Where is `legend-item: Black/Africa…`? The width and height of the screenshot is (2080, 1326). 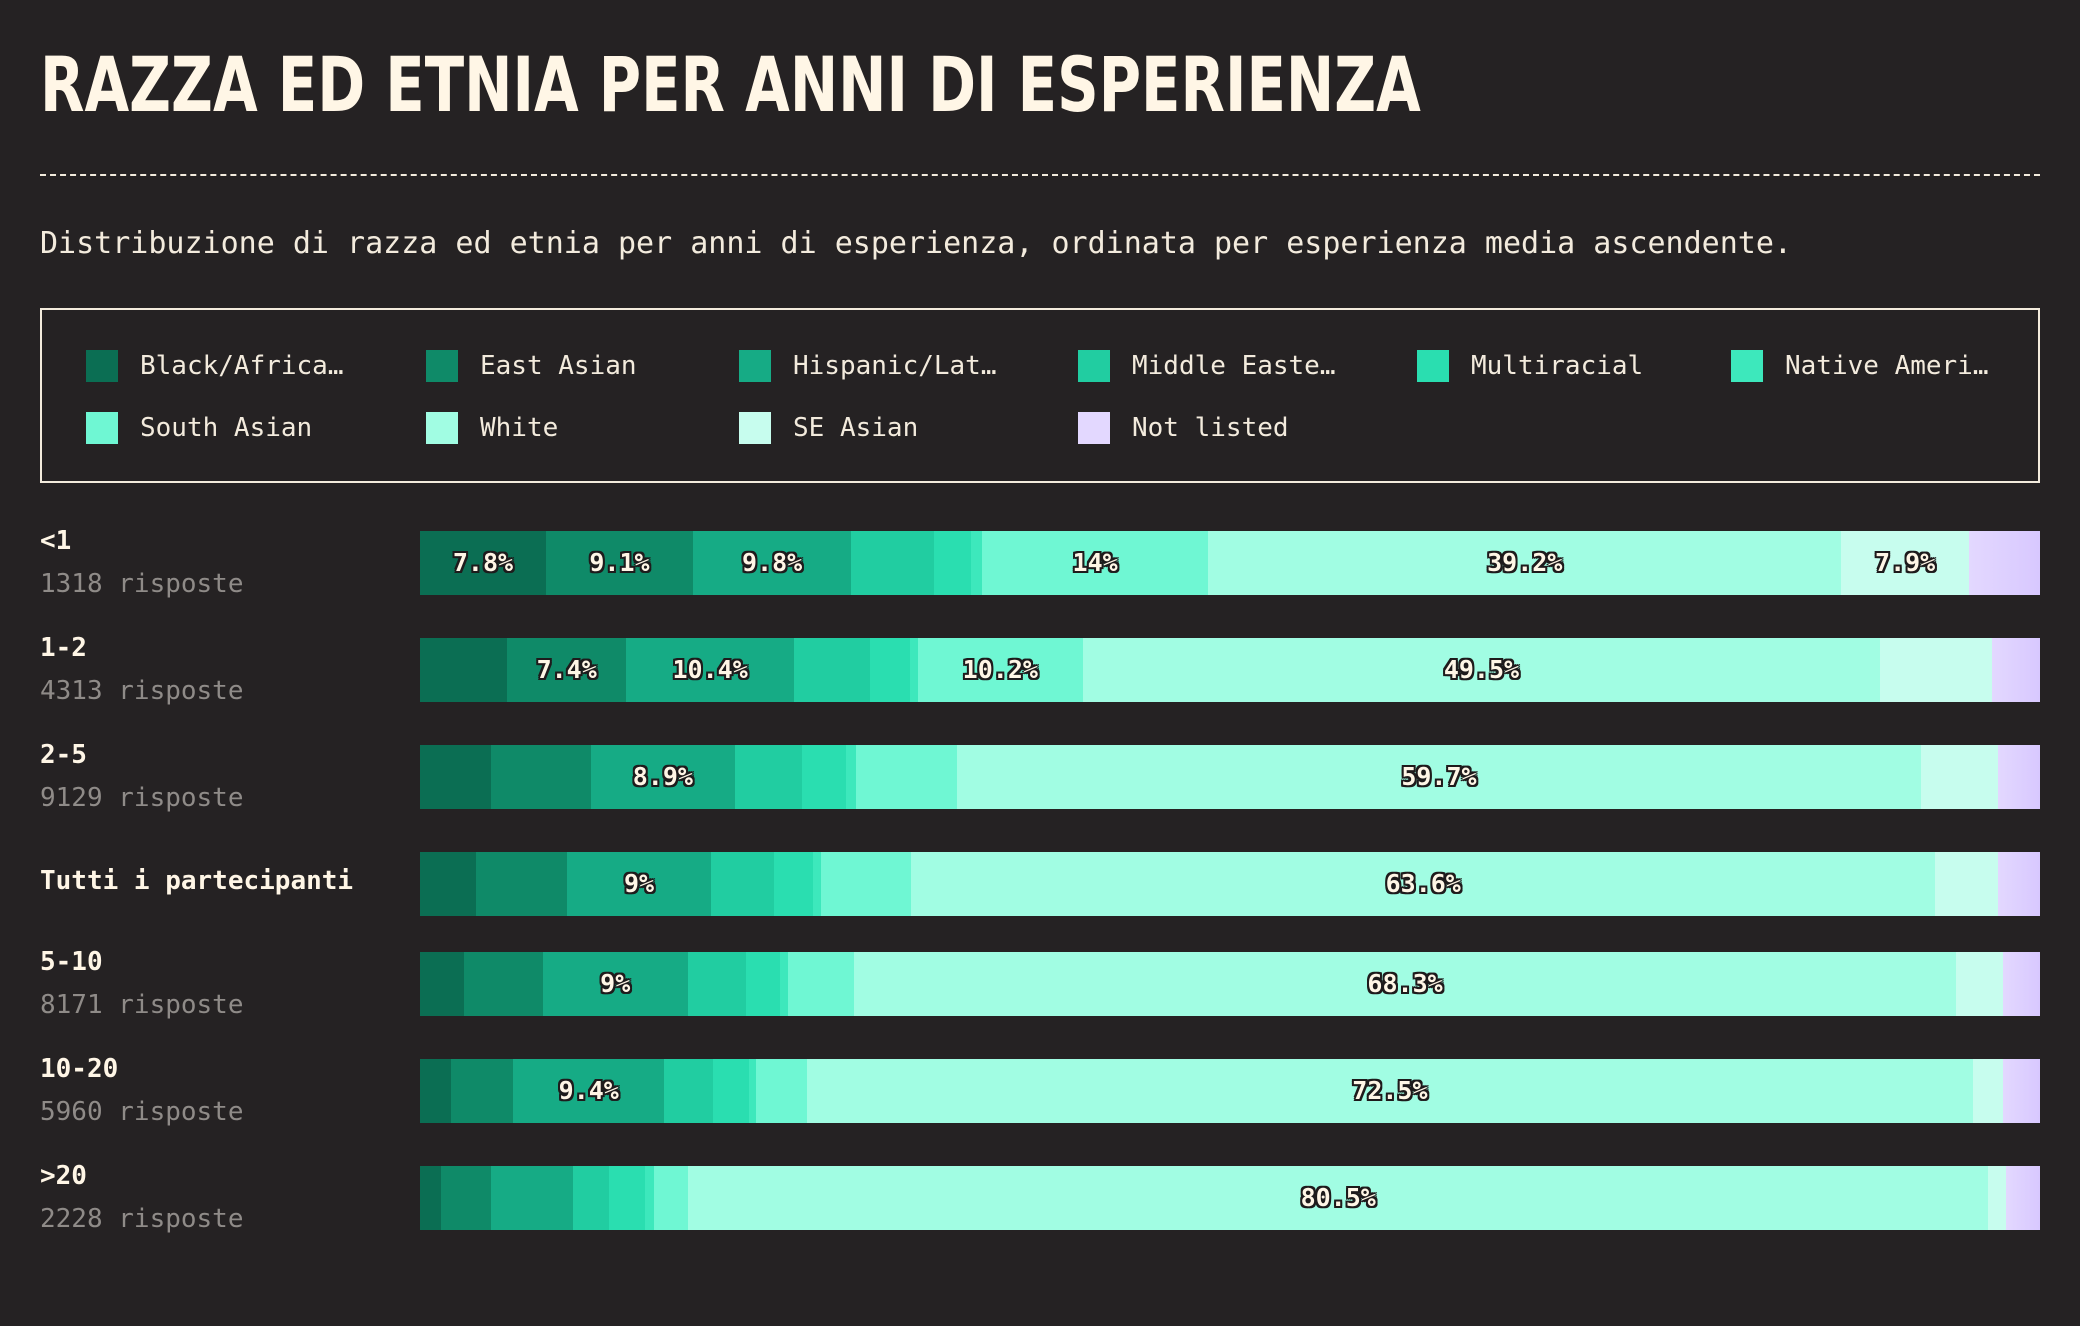 legend-item: Black/Africa… is located at coordinates (215, 366).